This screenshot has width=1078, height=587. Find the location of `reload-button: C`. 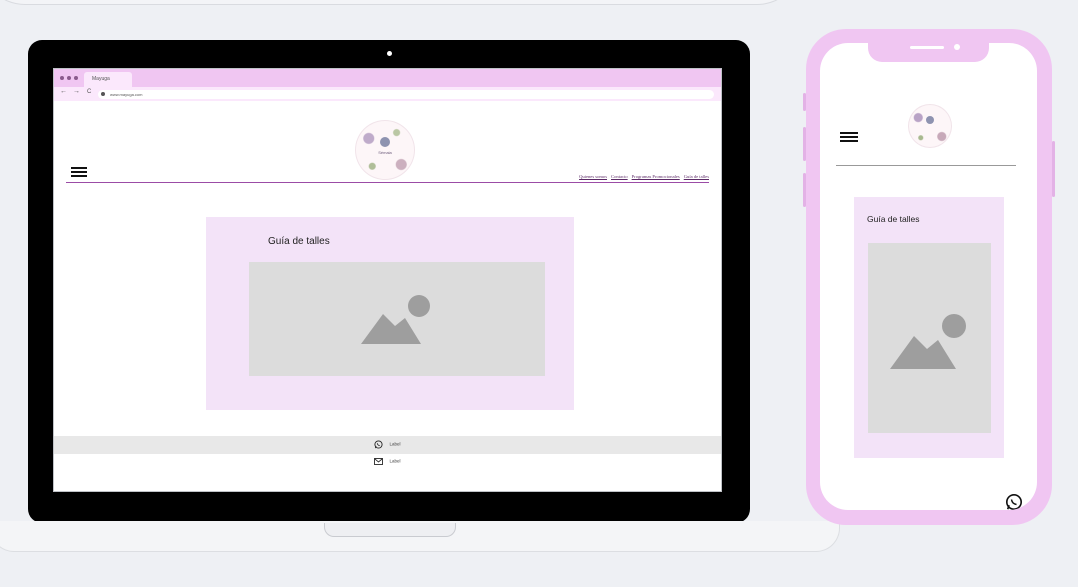

reload-button: C is located at coordinates (89, 92).